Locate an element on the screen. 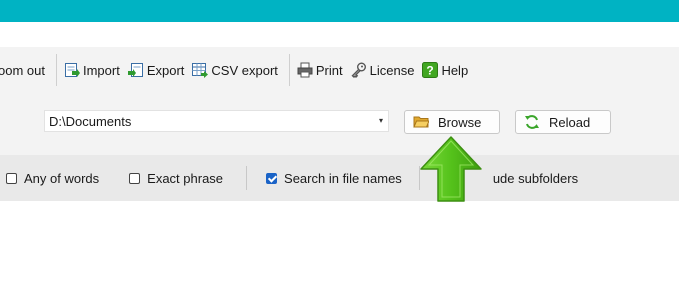  any-of-words-option: Any of words is located at coordinates (52, 178).